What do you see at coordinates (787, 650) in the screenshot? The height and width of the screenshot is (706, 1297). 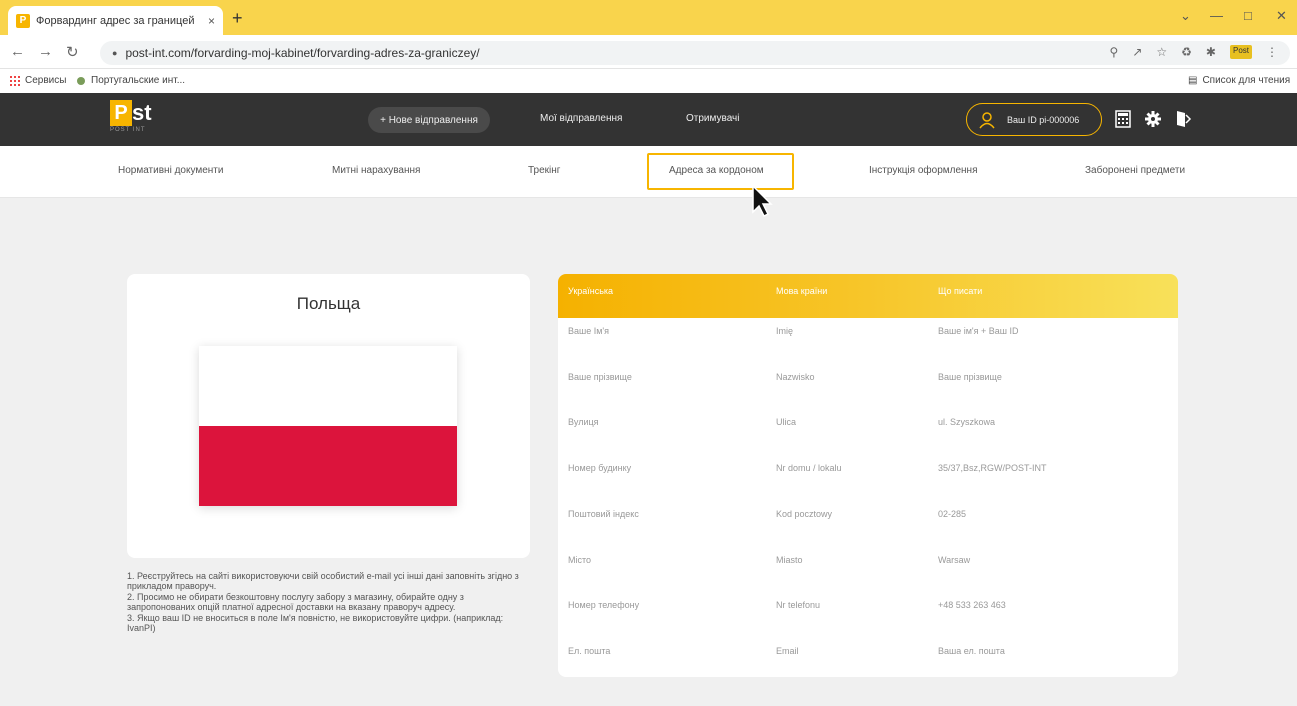 I see `cell-country-language: Email` at bounding box center [787, 650].